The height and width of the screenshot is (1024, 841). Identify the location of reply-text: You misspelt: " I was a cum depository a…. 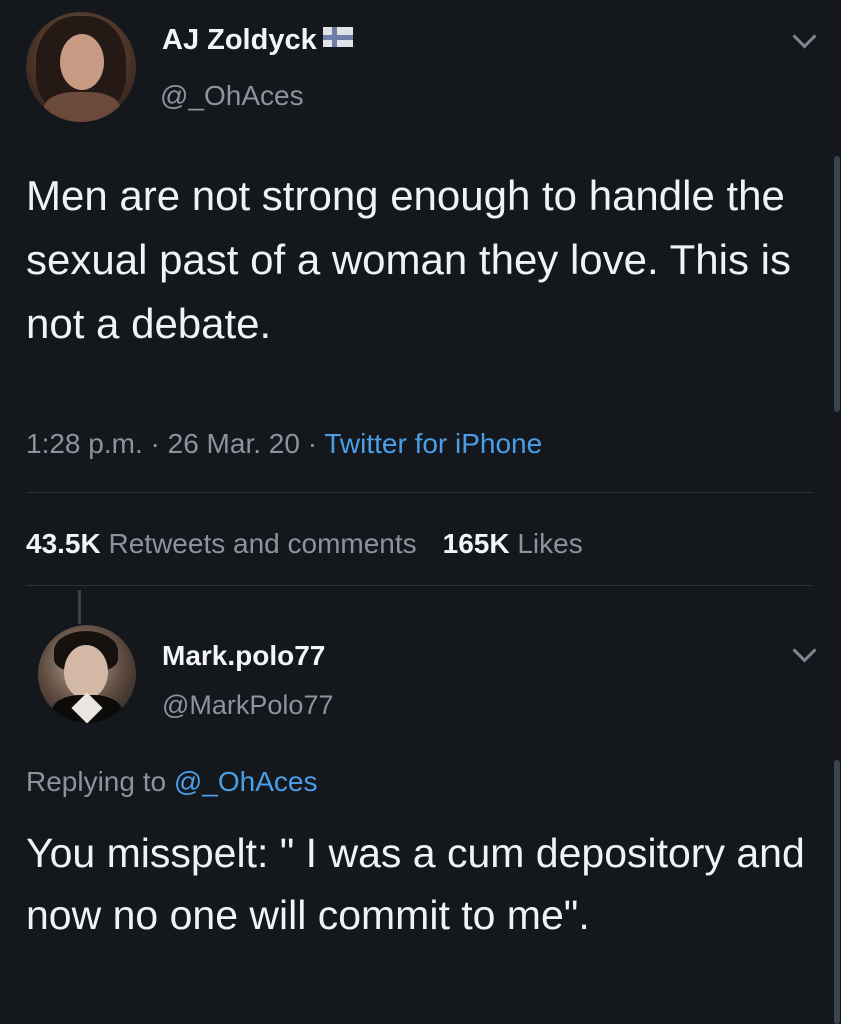
(415, 884).